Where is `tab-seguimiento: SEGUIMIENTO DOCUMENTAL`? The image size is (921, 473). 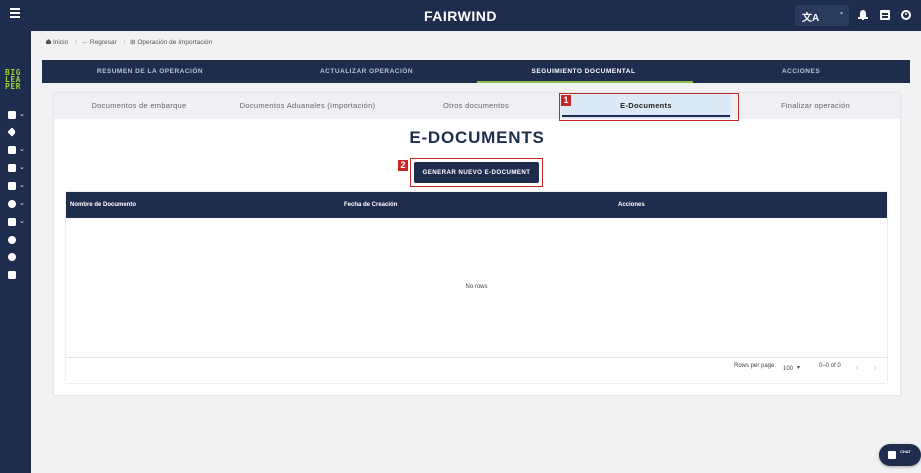
tab-seguimiento: SEGUIMIENTO DOCUMENTAL is located at coordinates (583, 71).